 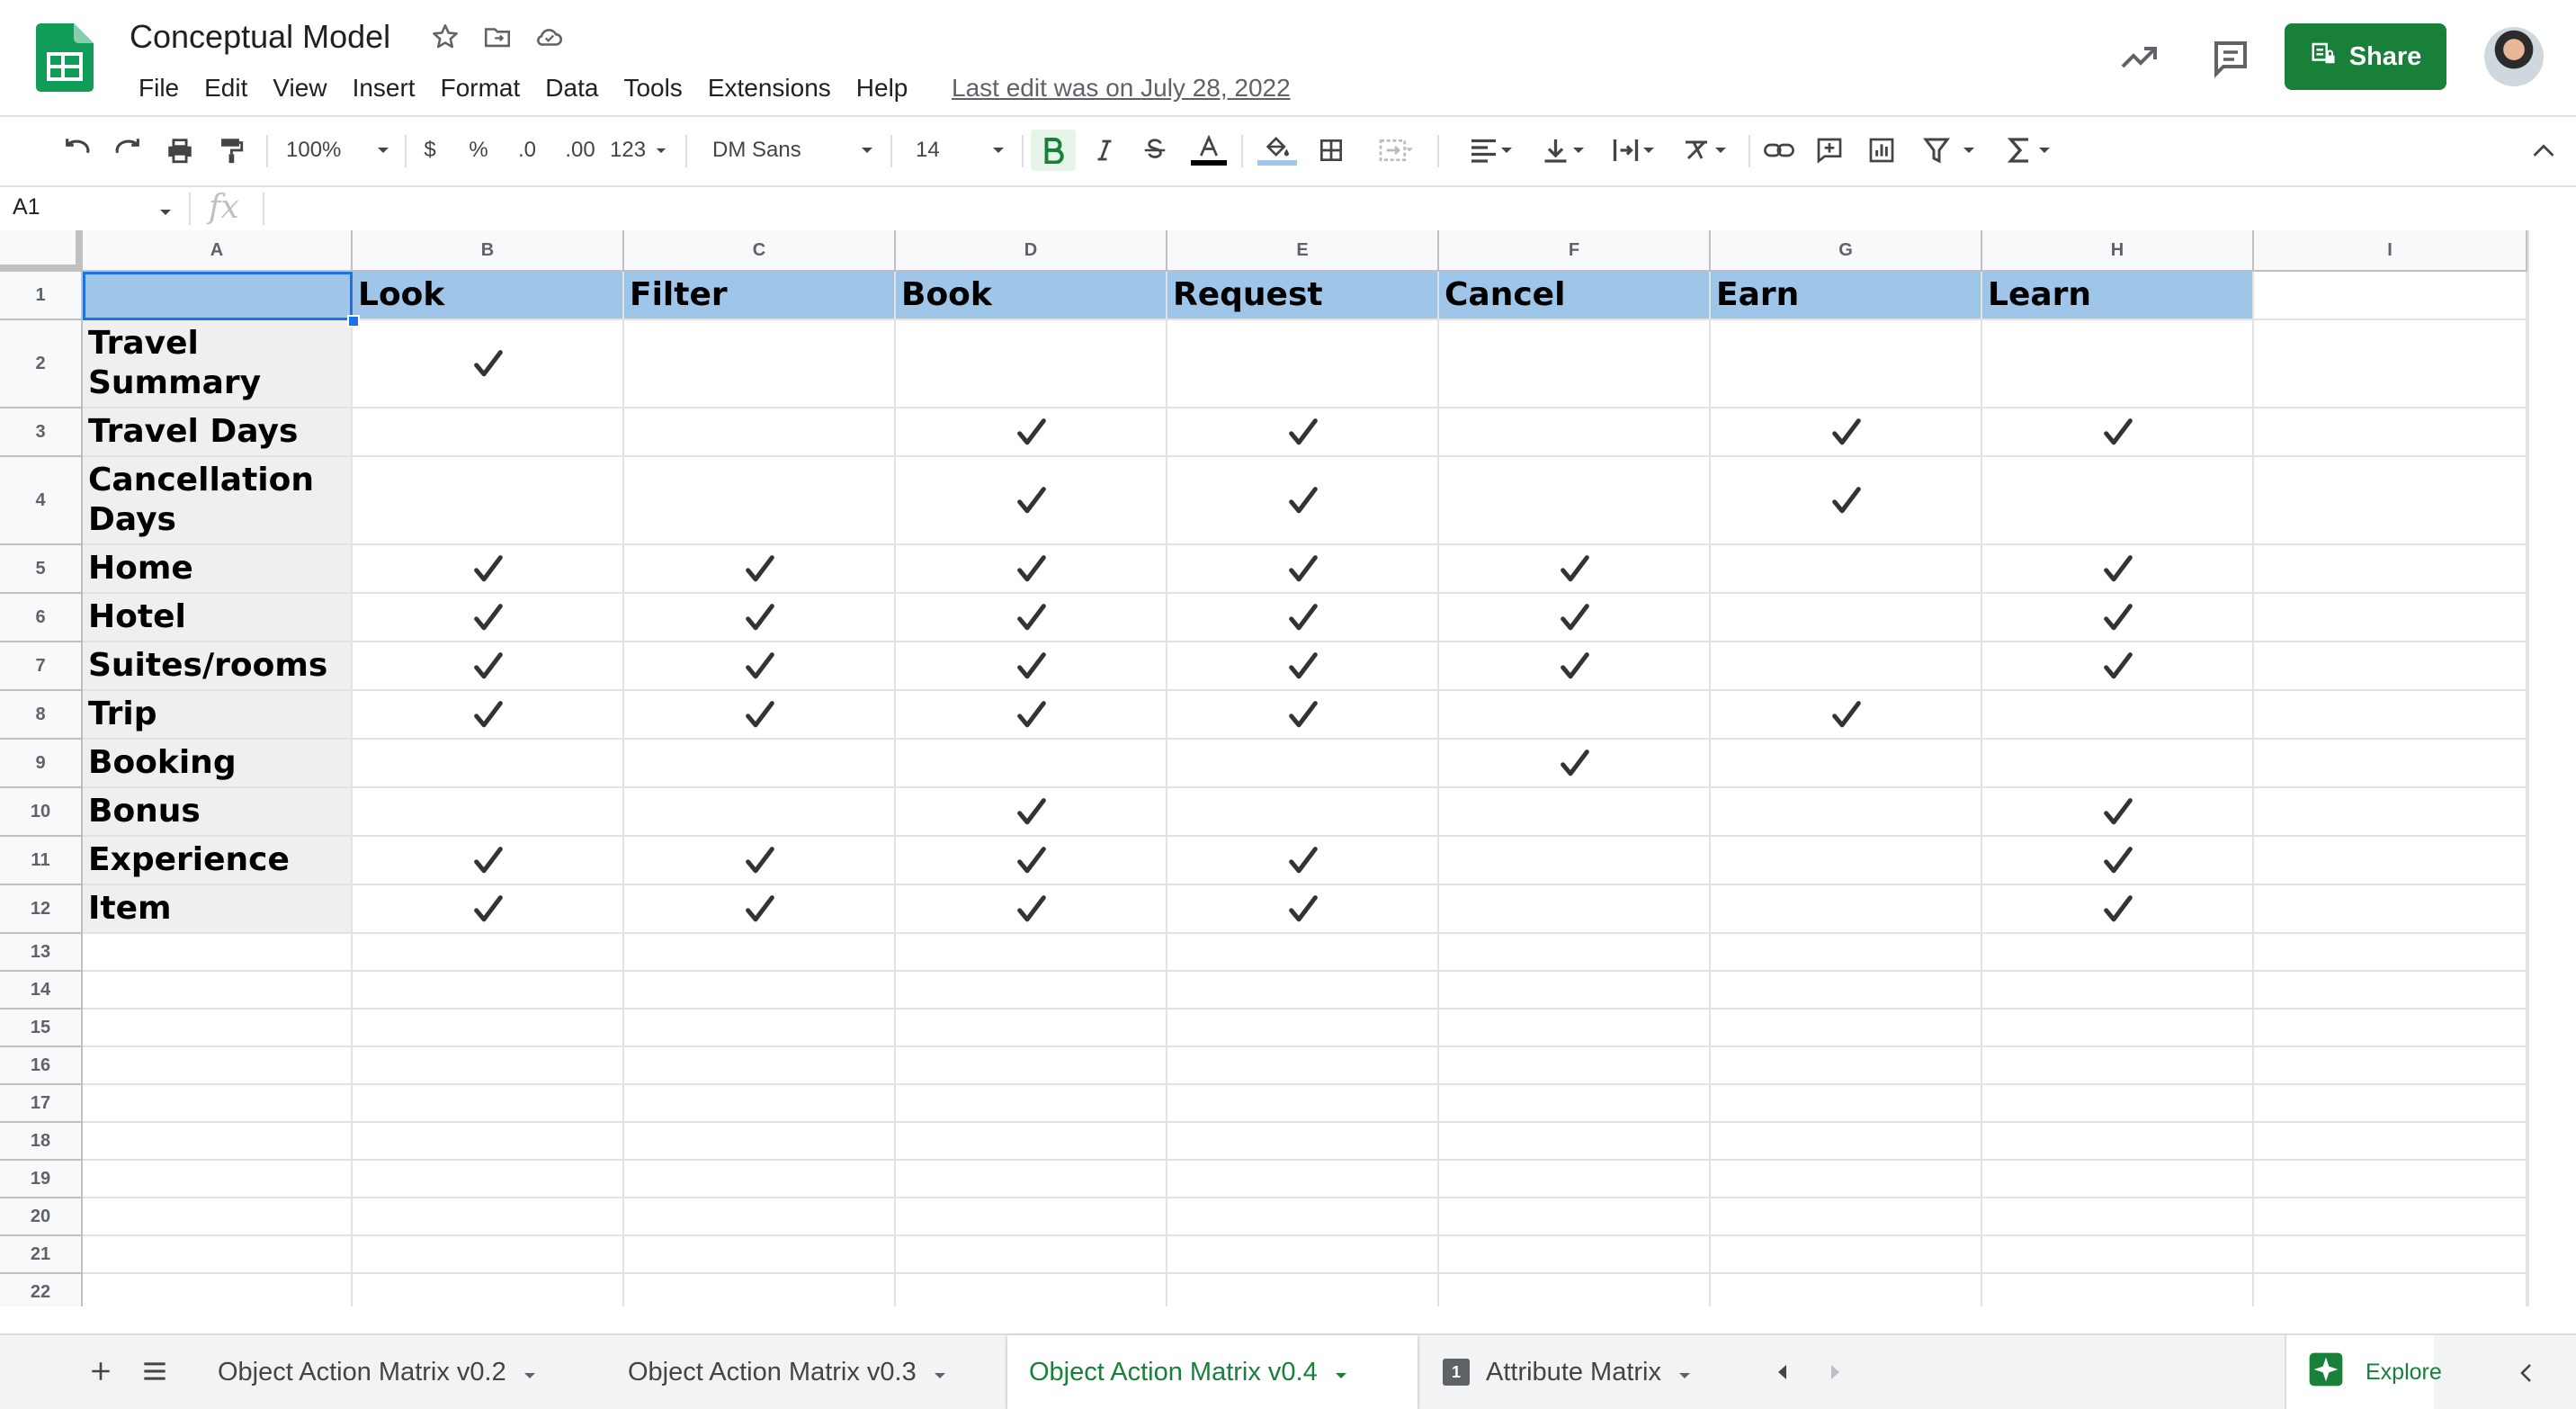 I want to click on row-header-21: 21, so click(x=41, y=1255).